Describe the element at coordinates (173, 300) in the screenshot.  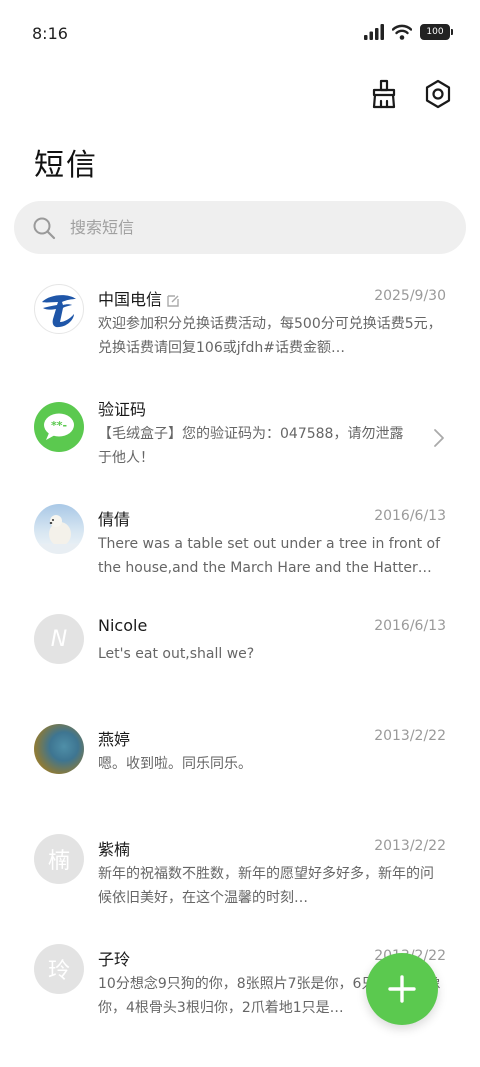
I see `edit-icon` at that location.